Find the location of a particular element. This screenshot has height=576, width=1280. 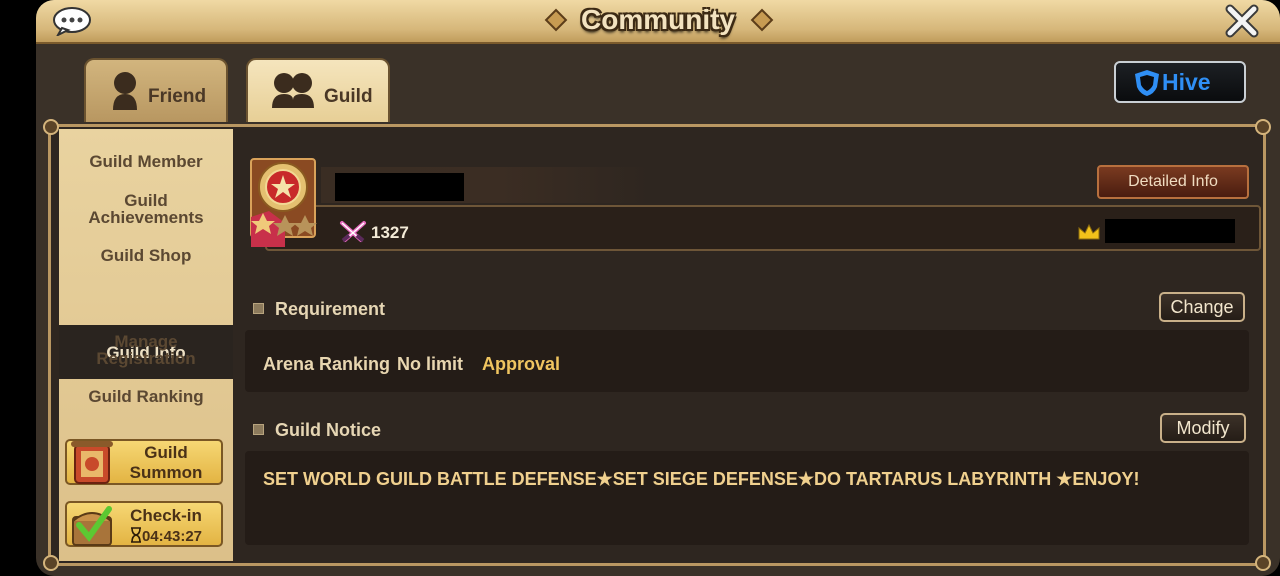

hourglass-icon is located at coordinates (136, 537).